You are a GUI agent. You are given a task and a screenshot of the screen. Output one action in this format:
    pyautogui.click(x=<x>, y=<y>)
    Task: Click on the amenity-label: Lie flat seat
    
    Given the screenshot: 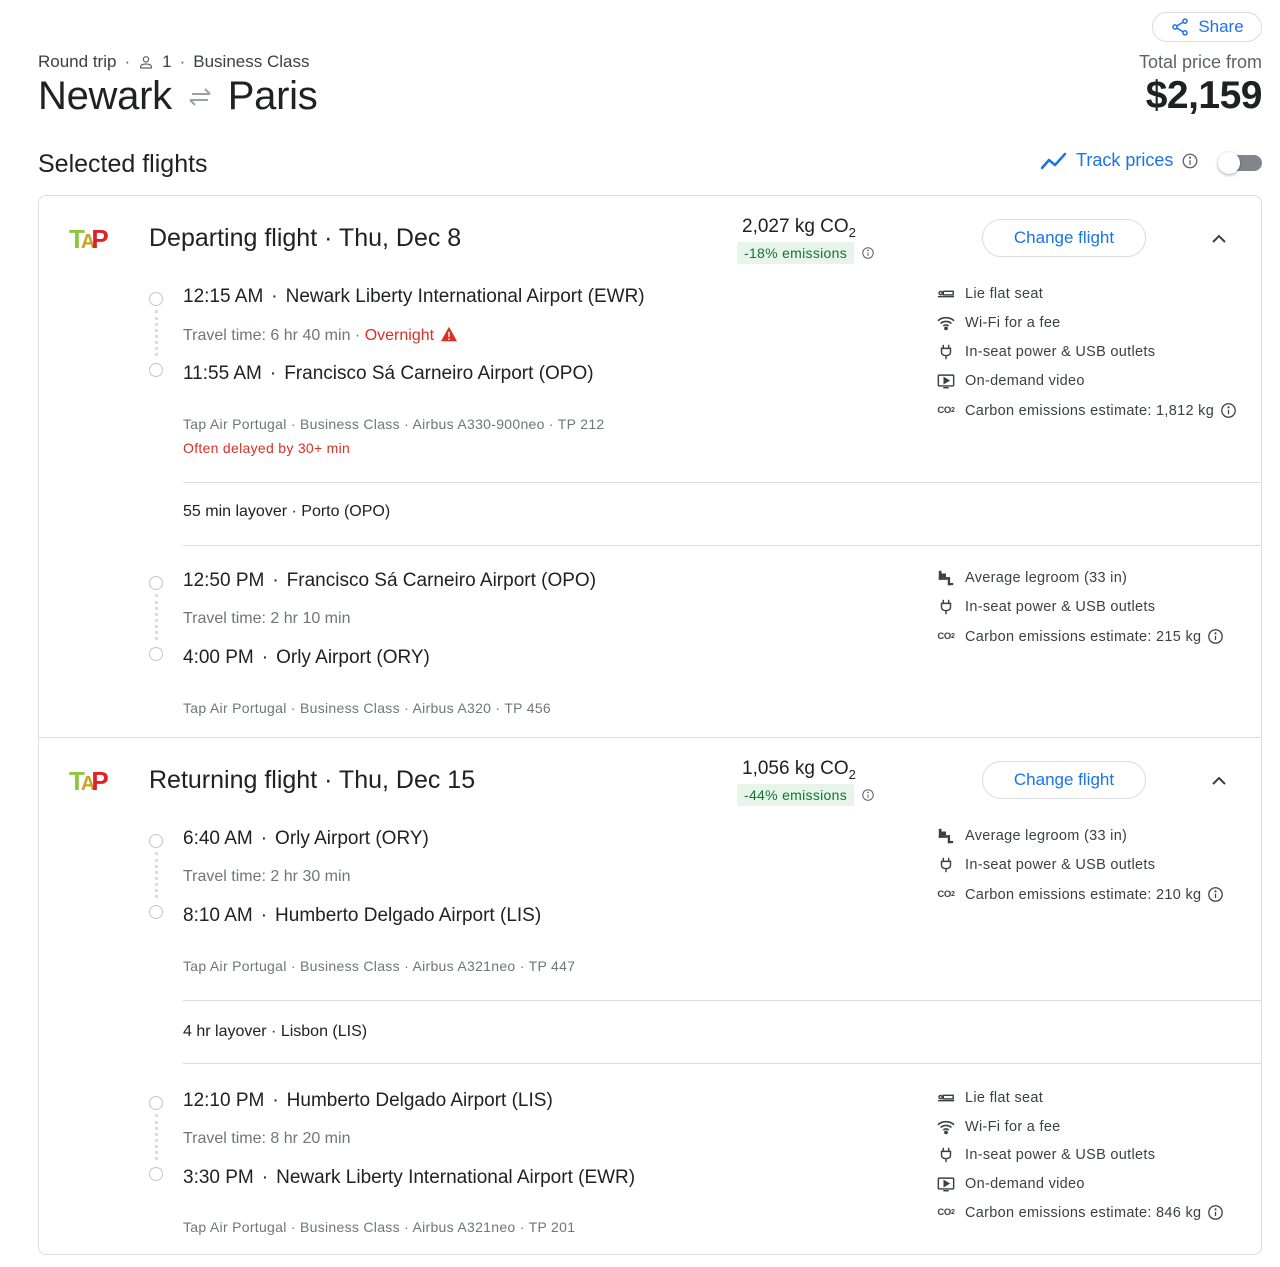 What is the action you would take?
    pyautogui.click(x=1004, y=294)
    